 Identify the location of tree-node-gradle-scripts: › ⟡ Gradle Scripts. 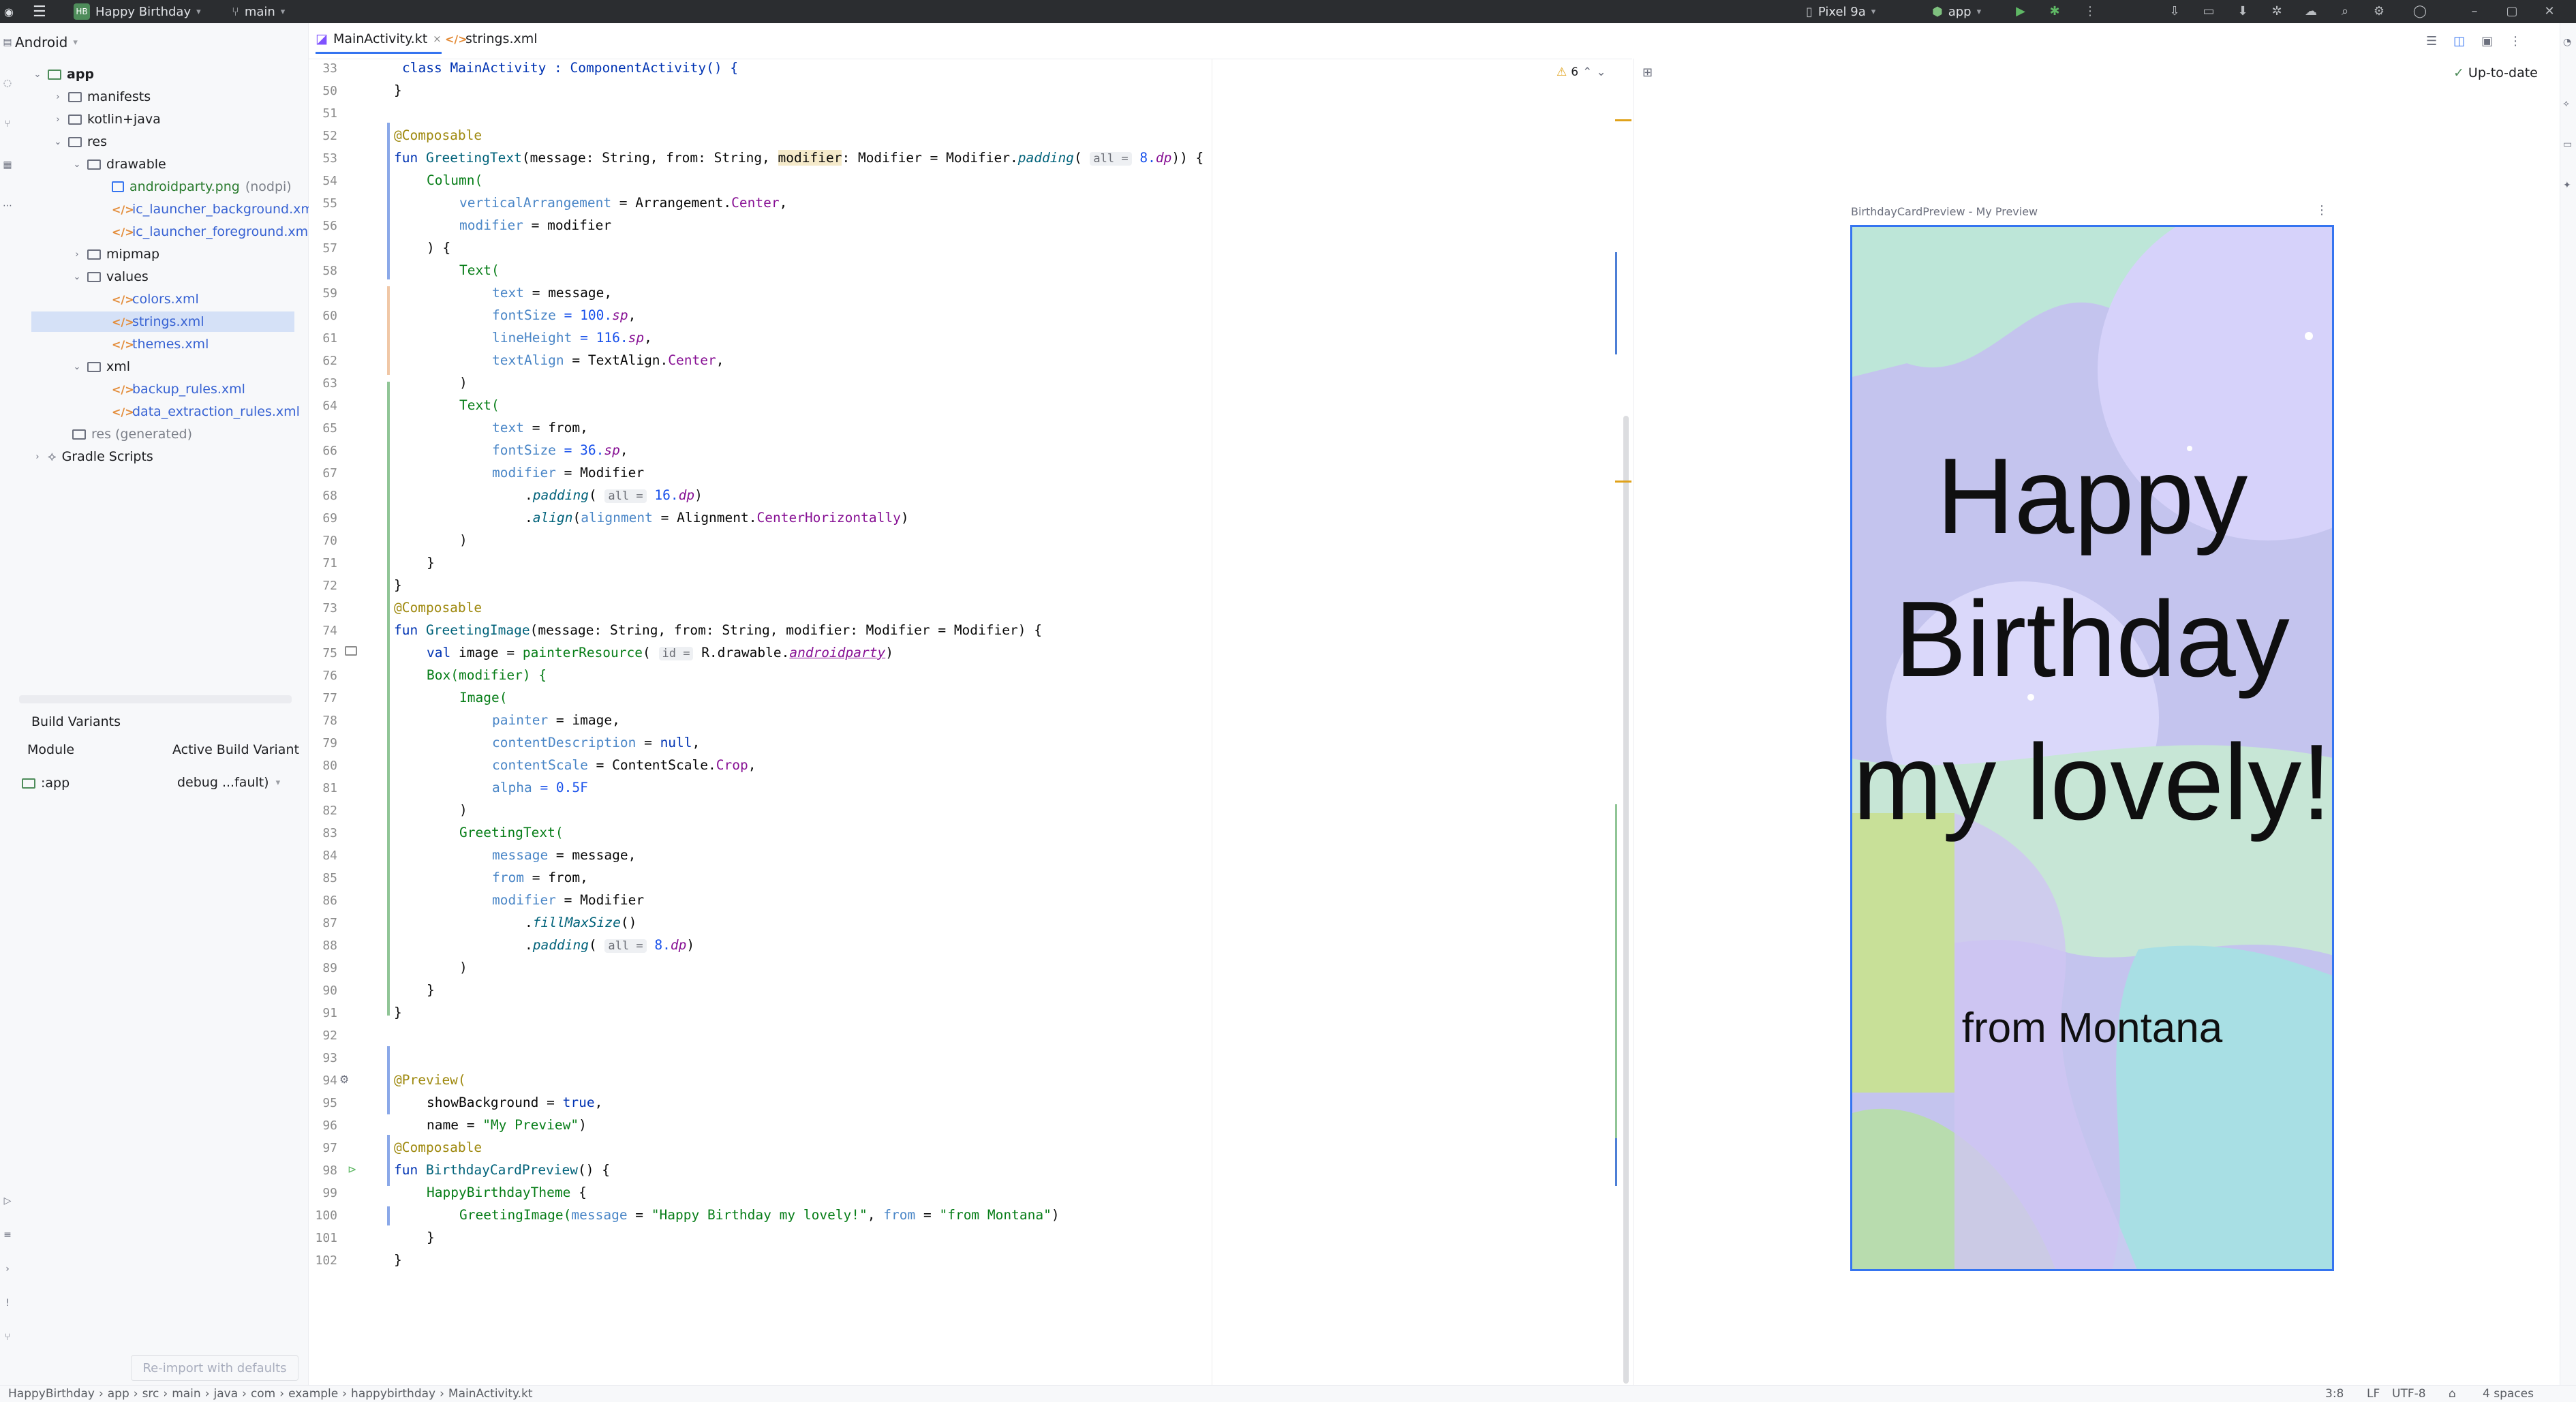
(93, 456).